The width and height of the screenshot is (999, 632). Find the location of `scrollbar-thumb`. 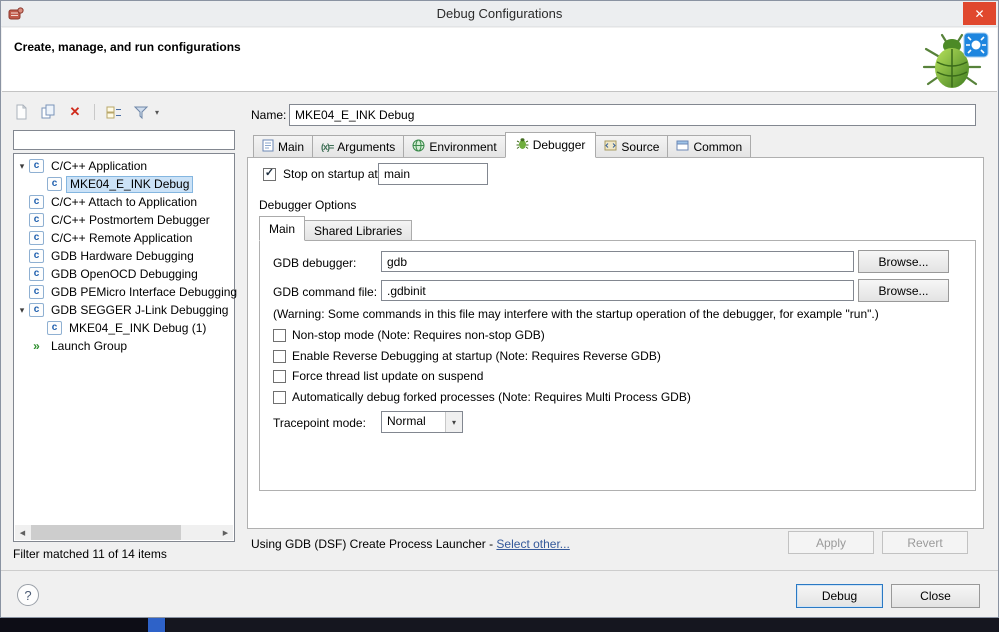

scrollbar-thumb is located at coordinates (106, 532).